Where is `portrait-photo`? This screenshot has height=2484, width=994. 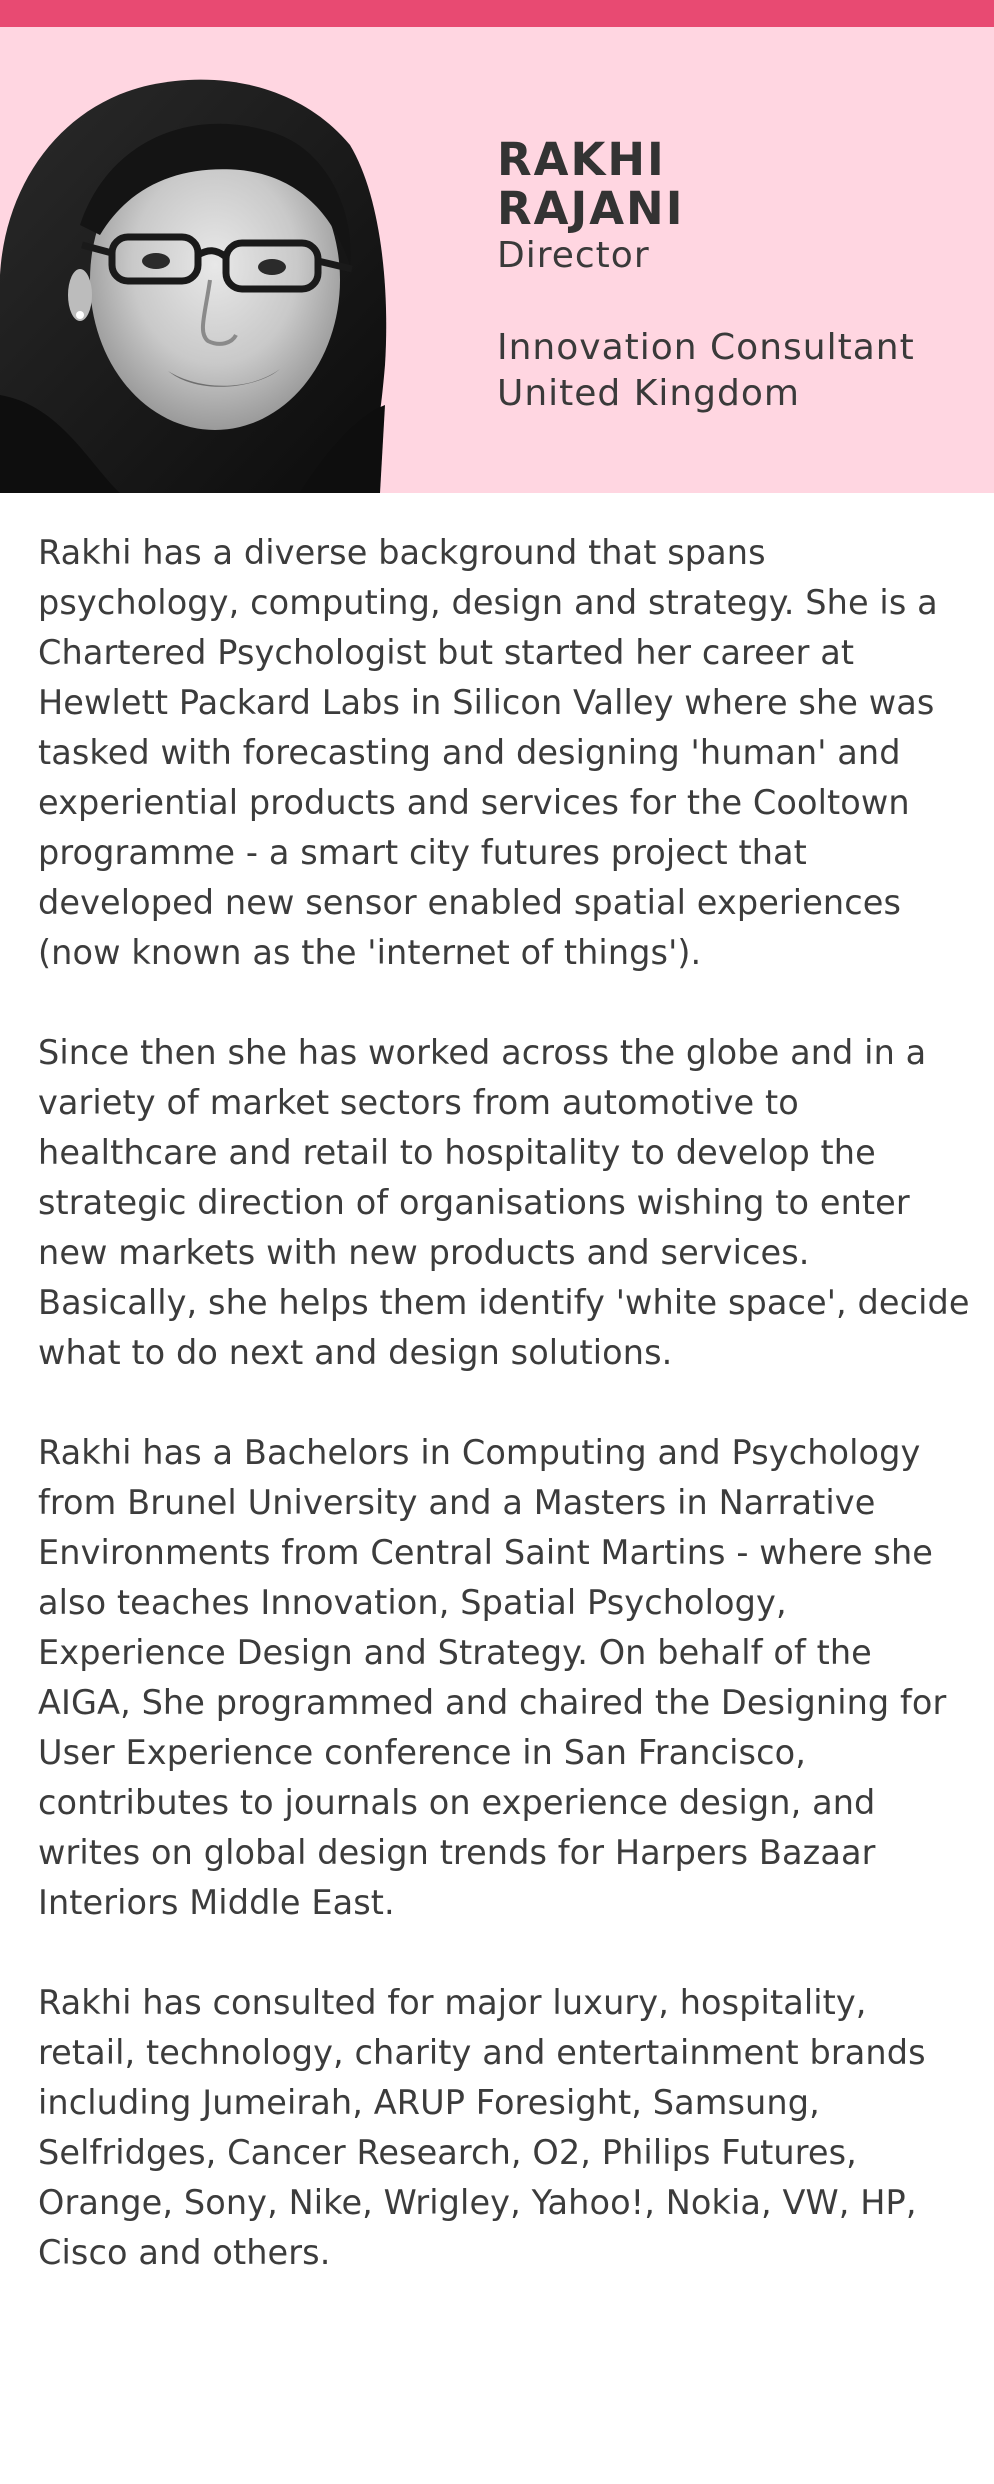 portrait-photo is located at coordinates (193, 286).